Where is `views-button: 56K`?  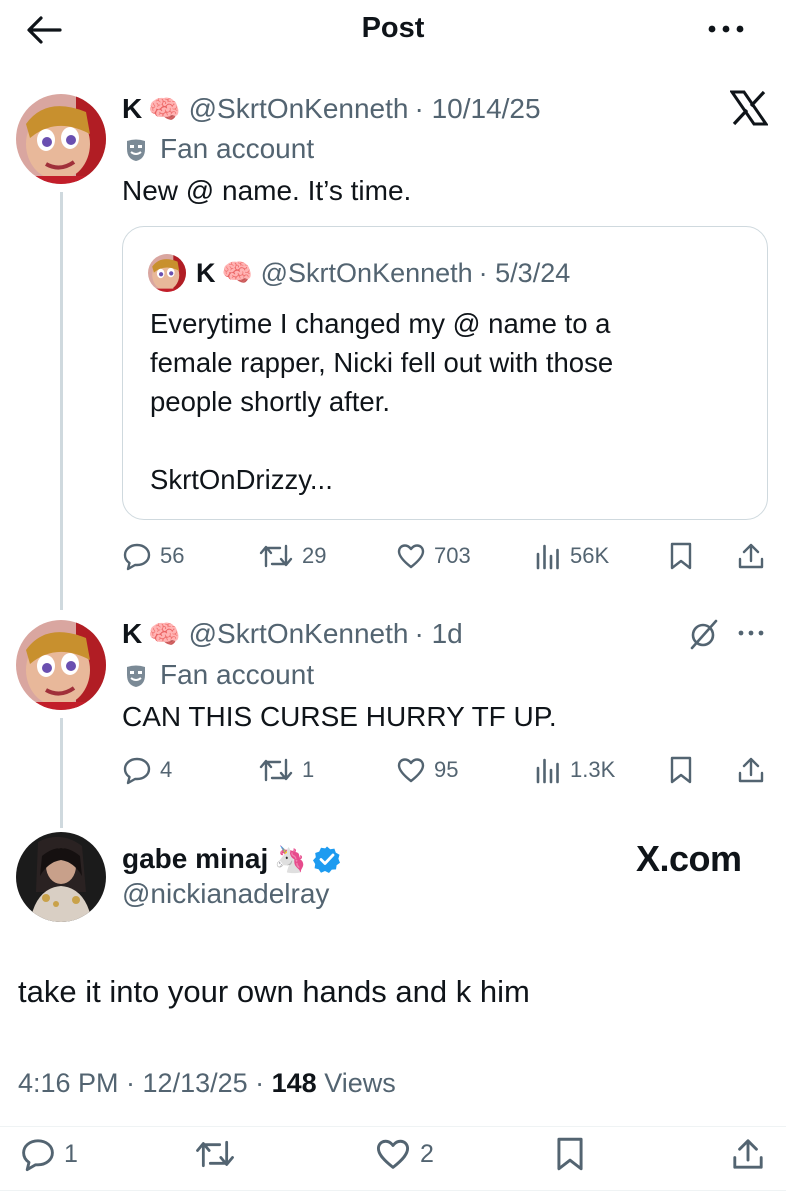
views-button: 56K is located at coordinates (571, 556).